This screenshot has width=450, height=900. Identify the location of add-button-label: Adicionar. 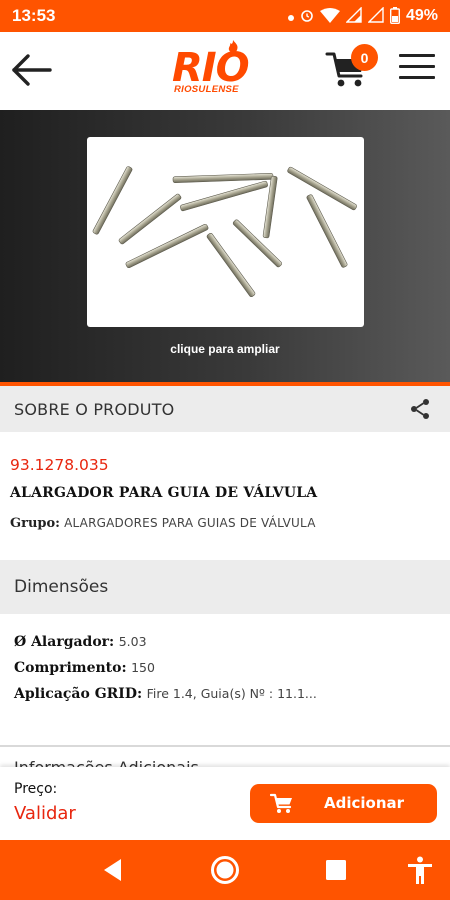
(364, 803).